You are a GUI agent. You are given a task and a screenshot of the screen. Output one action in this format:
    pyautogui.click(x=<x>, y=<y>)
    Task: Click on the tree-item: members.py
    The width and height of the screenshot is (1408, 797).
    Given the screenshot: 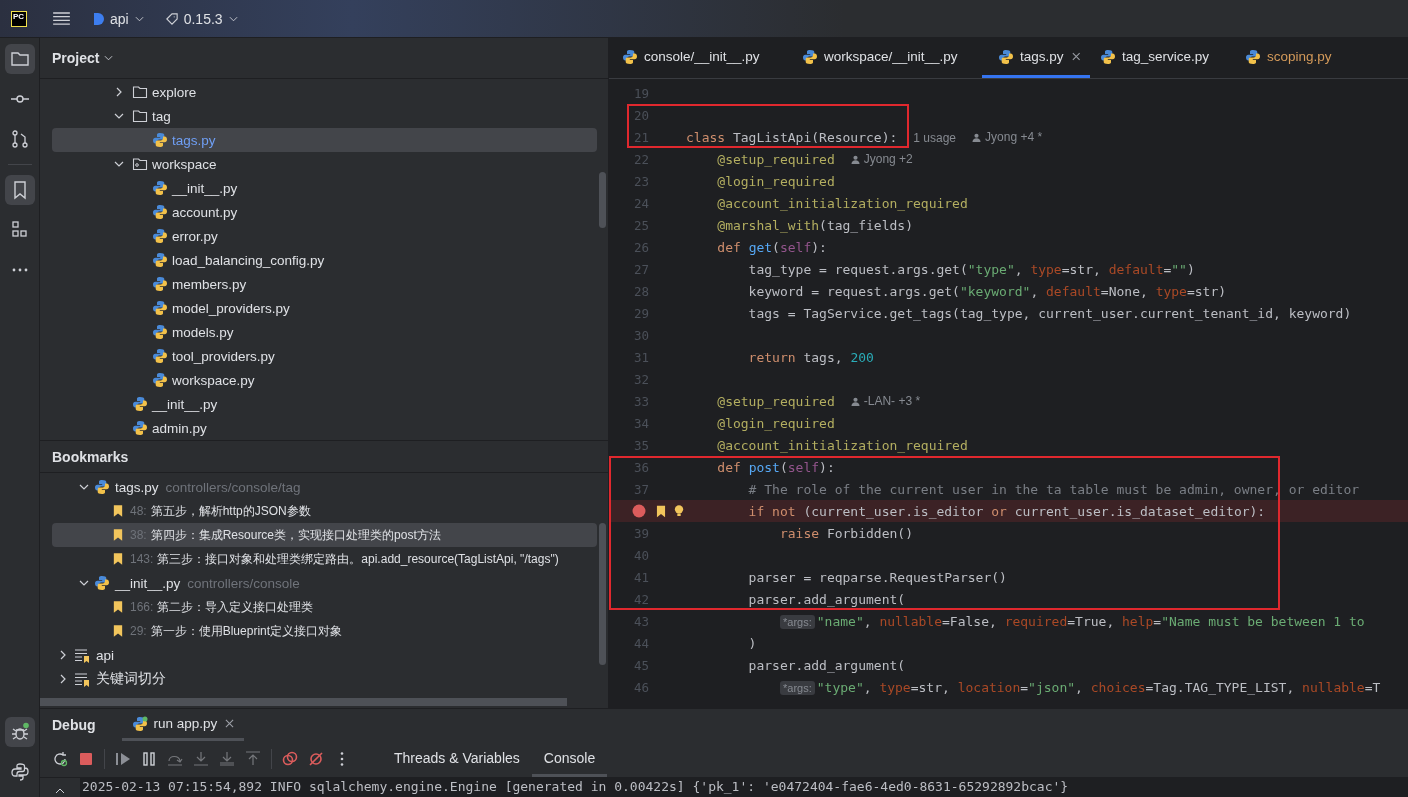 What is the action you would take?
    pyautogui.click(x=324, y=284)
    